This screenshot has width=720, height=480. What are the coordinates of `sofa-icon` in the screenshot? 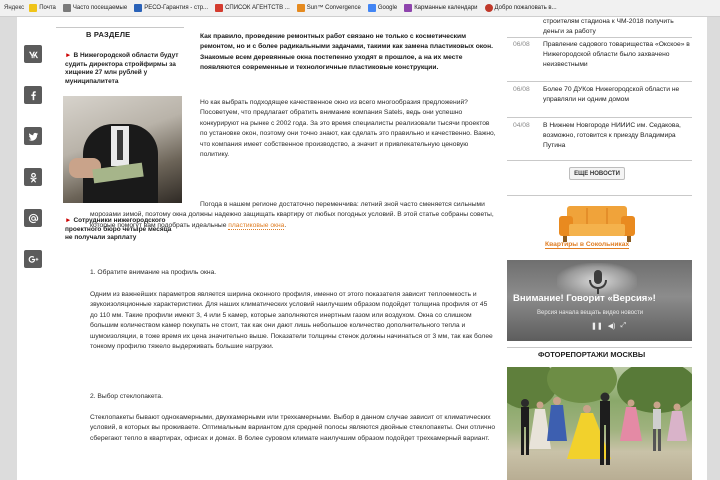 It's located at (597, 223).